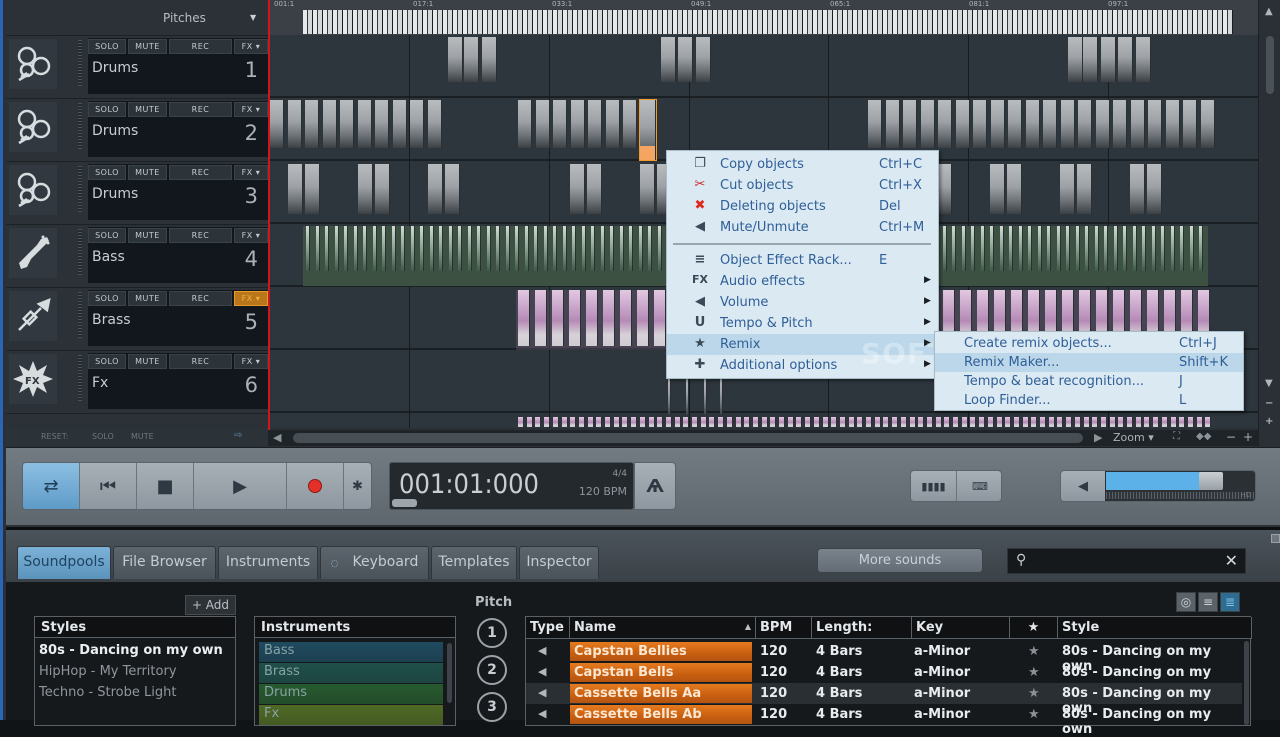 The width and height of the screenshot is (1280, 737). I want to click on pitch-button: 3, so click(492, 707).